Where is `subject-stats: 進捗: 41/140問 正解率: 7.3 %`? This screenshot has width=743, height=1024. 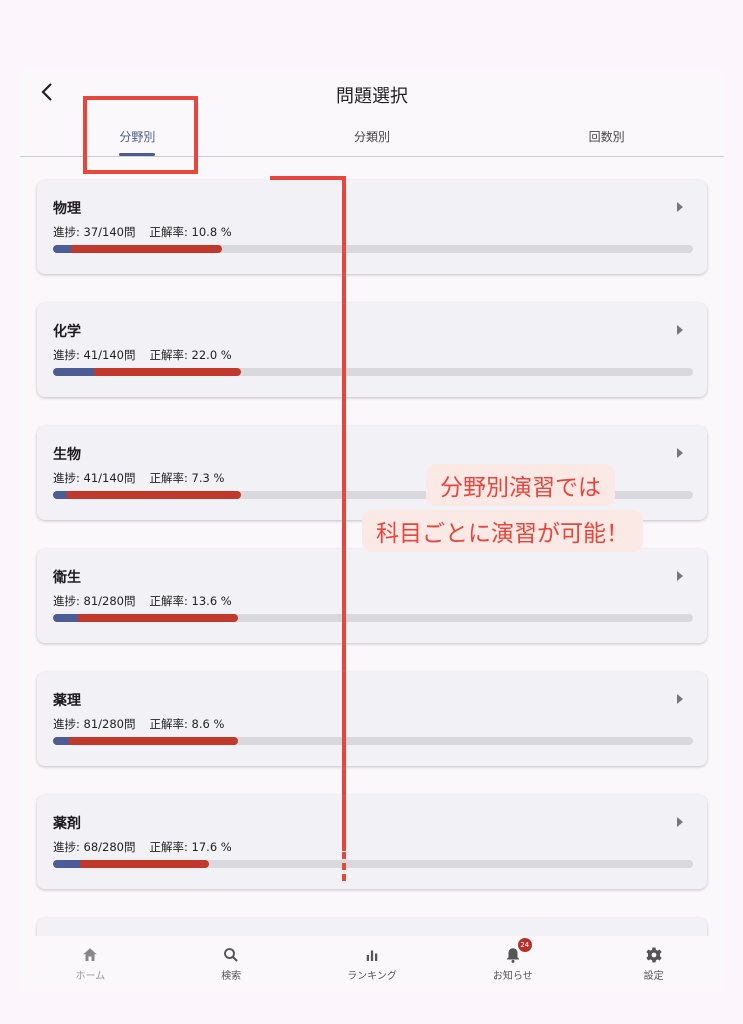 subject-stats: 進捗: 41/140問 正解率: 7.3 % is located at coordinates (138, 478).